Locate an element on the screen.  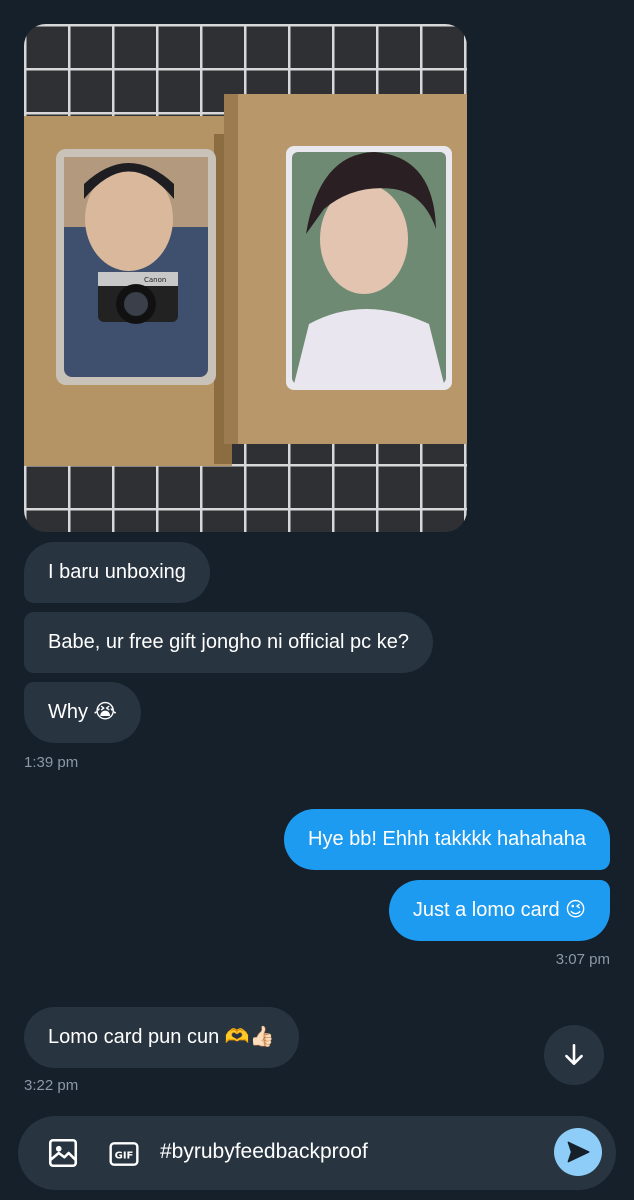
svg-text: Canon is located at coordinates (155, 280).